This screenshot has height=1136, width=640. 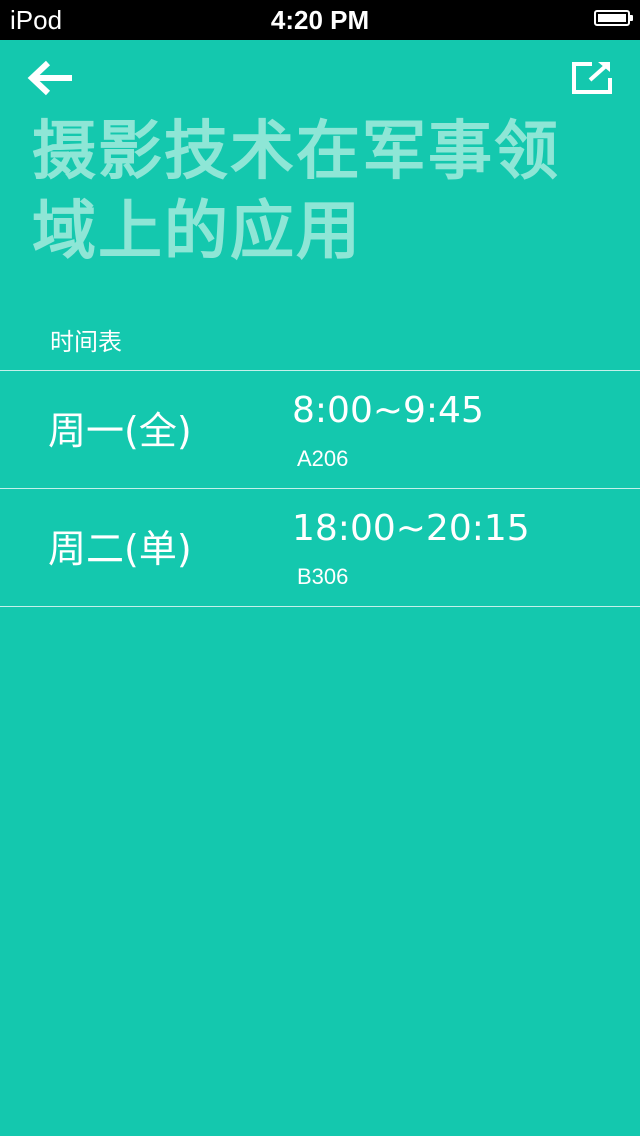 I want to click on arrow-left-icon, so click(x=49, y=78).